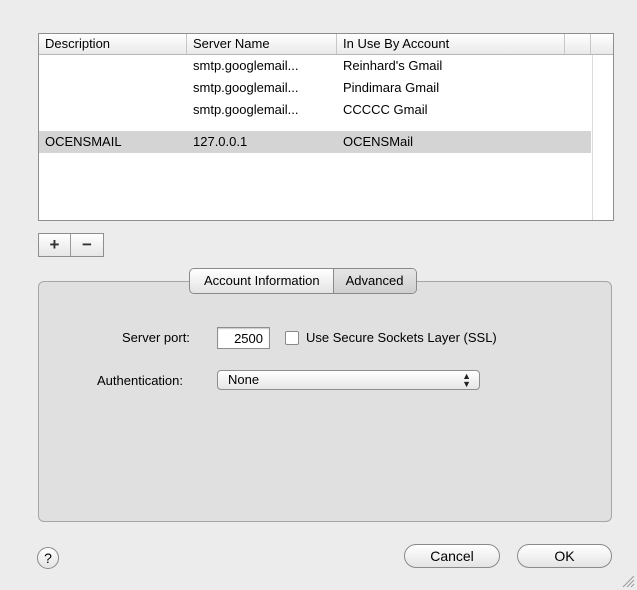 The height and width of the screenshot is (590, 637). I want to click on ok-button: OK, so click(564, 556).